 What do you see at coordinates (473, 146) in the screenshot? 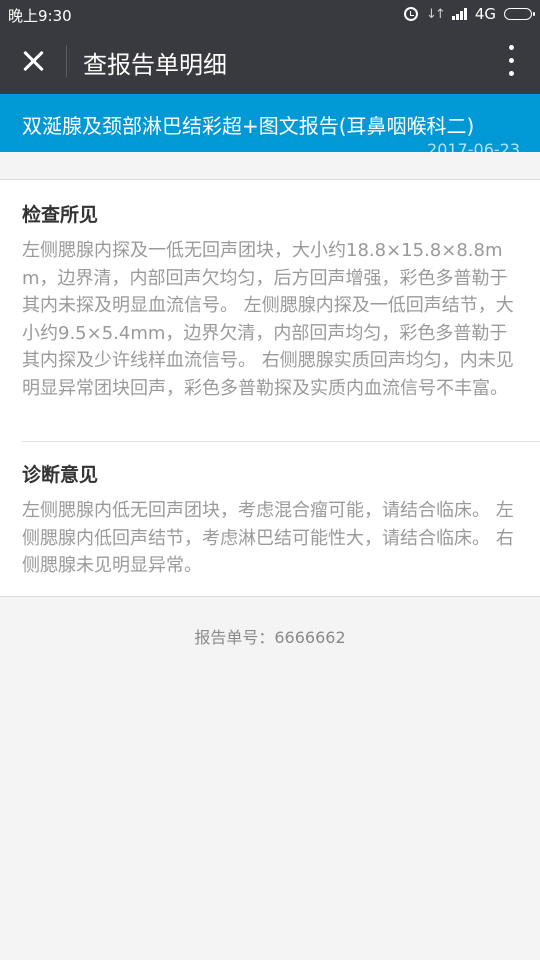
I see `report-date: 2017-06-23` at bounding box center [473, 146].